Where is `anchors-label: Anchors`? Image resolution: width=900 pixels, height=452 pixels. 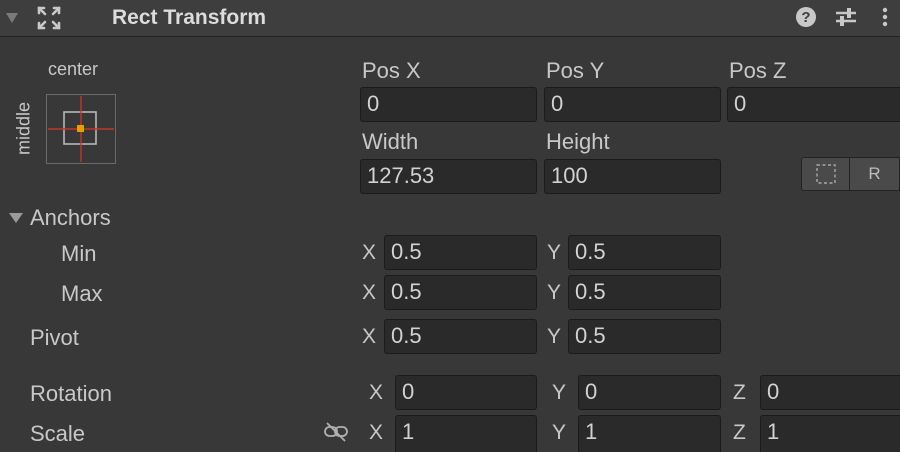 anchors-label: Anchors is located at coordinates (70, 218).